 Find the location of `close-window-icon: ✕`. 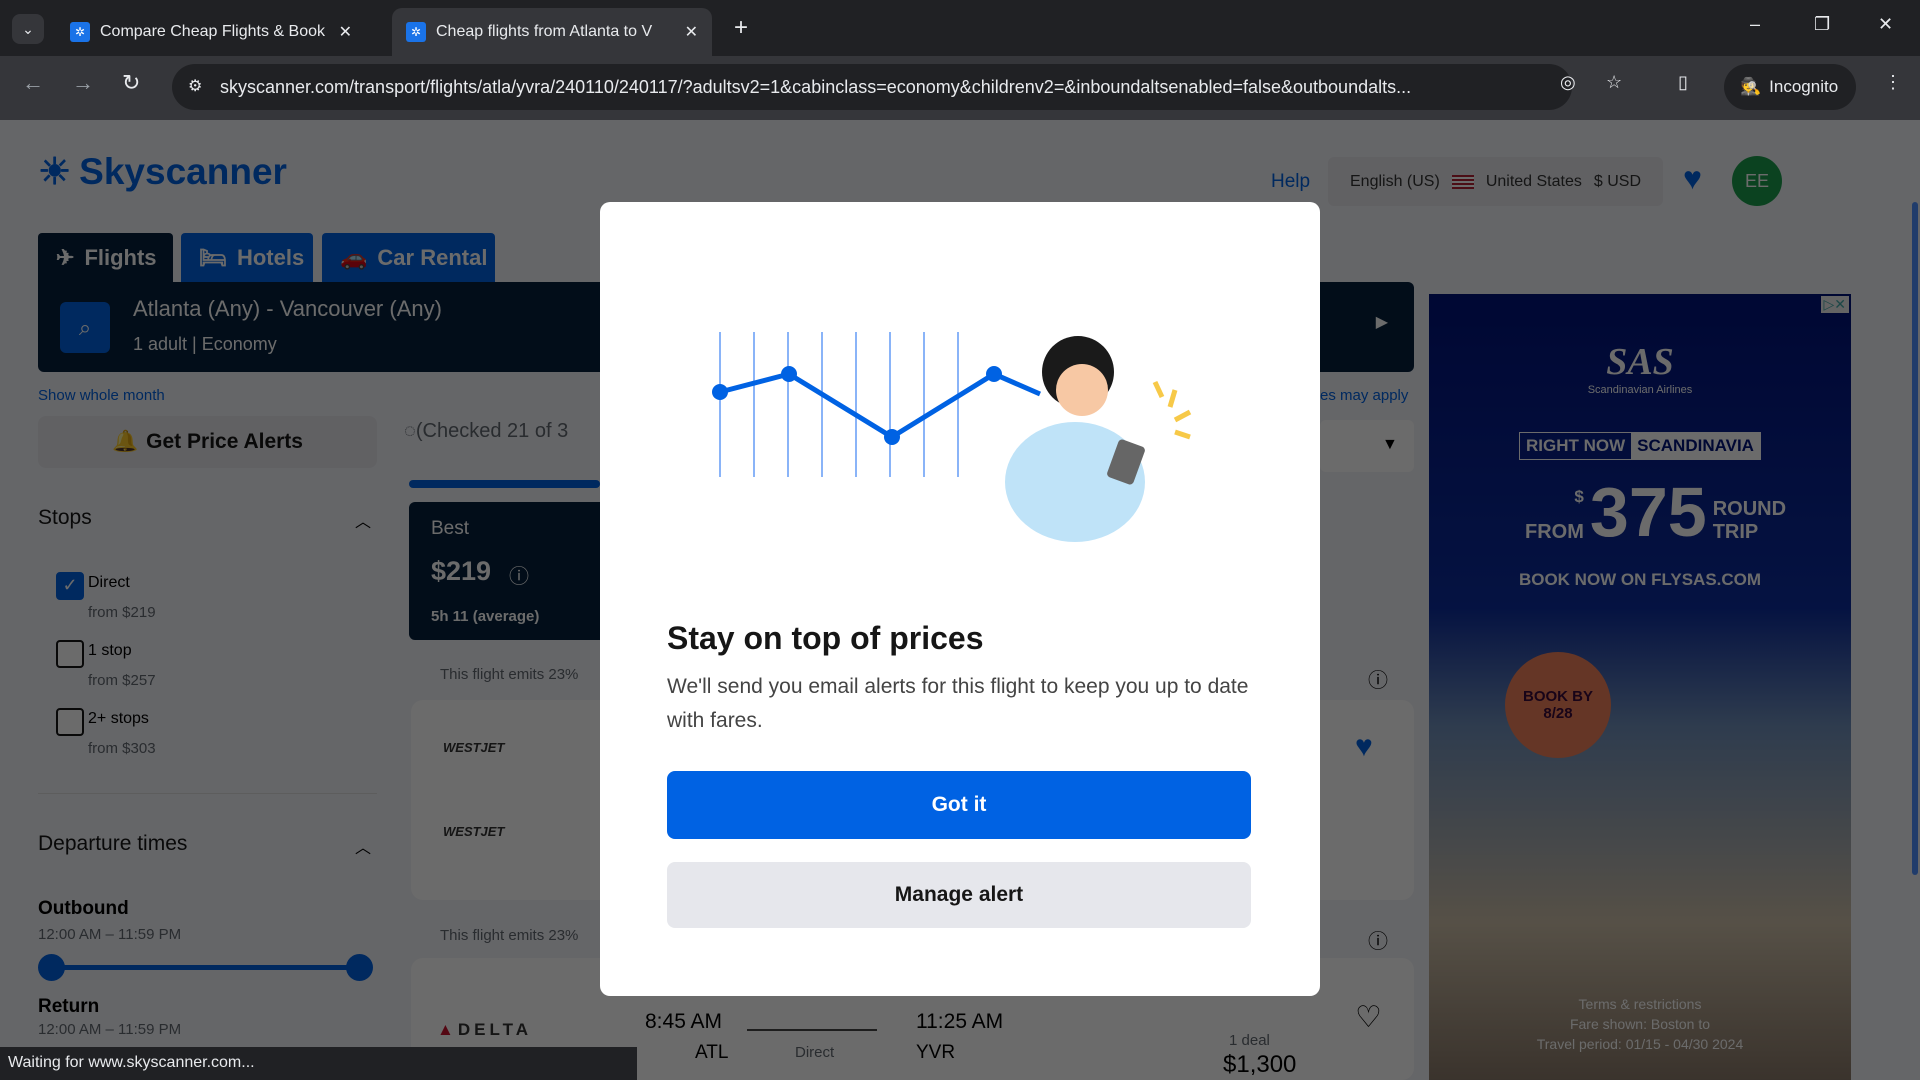

close-window-icon: ✕ is located at coordinates (1885, 24).